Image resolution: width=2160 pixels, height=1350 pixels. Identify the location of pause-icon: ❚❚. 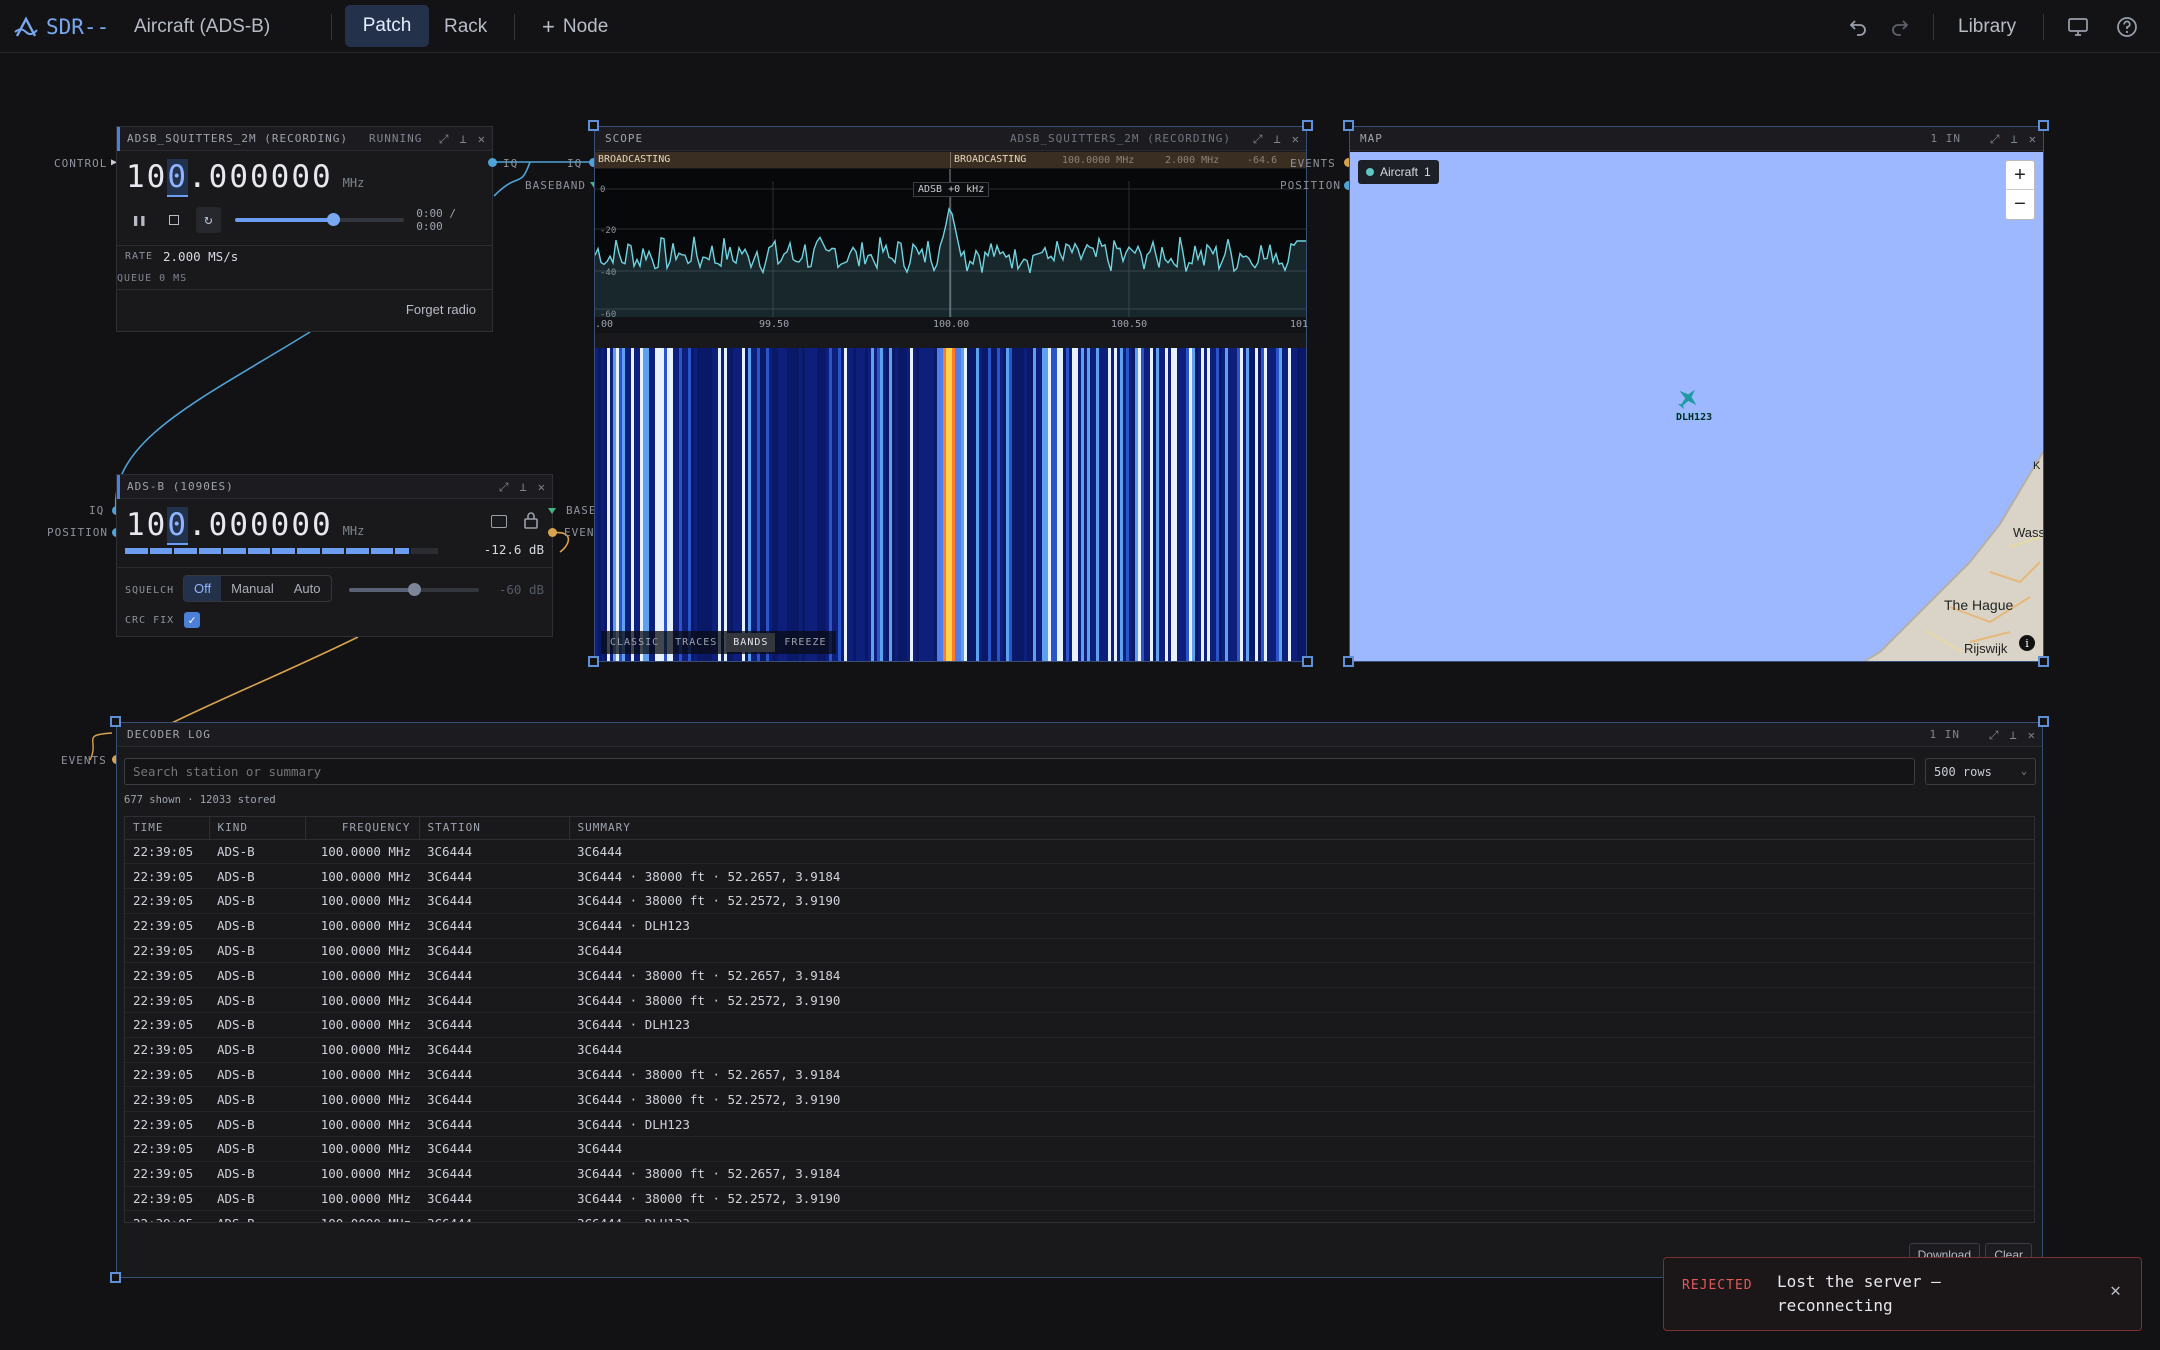
(139, 220).